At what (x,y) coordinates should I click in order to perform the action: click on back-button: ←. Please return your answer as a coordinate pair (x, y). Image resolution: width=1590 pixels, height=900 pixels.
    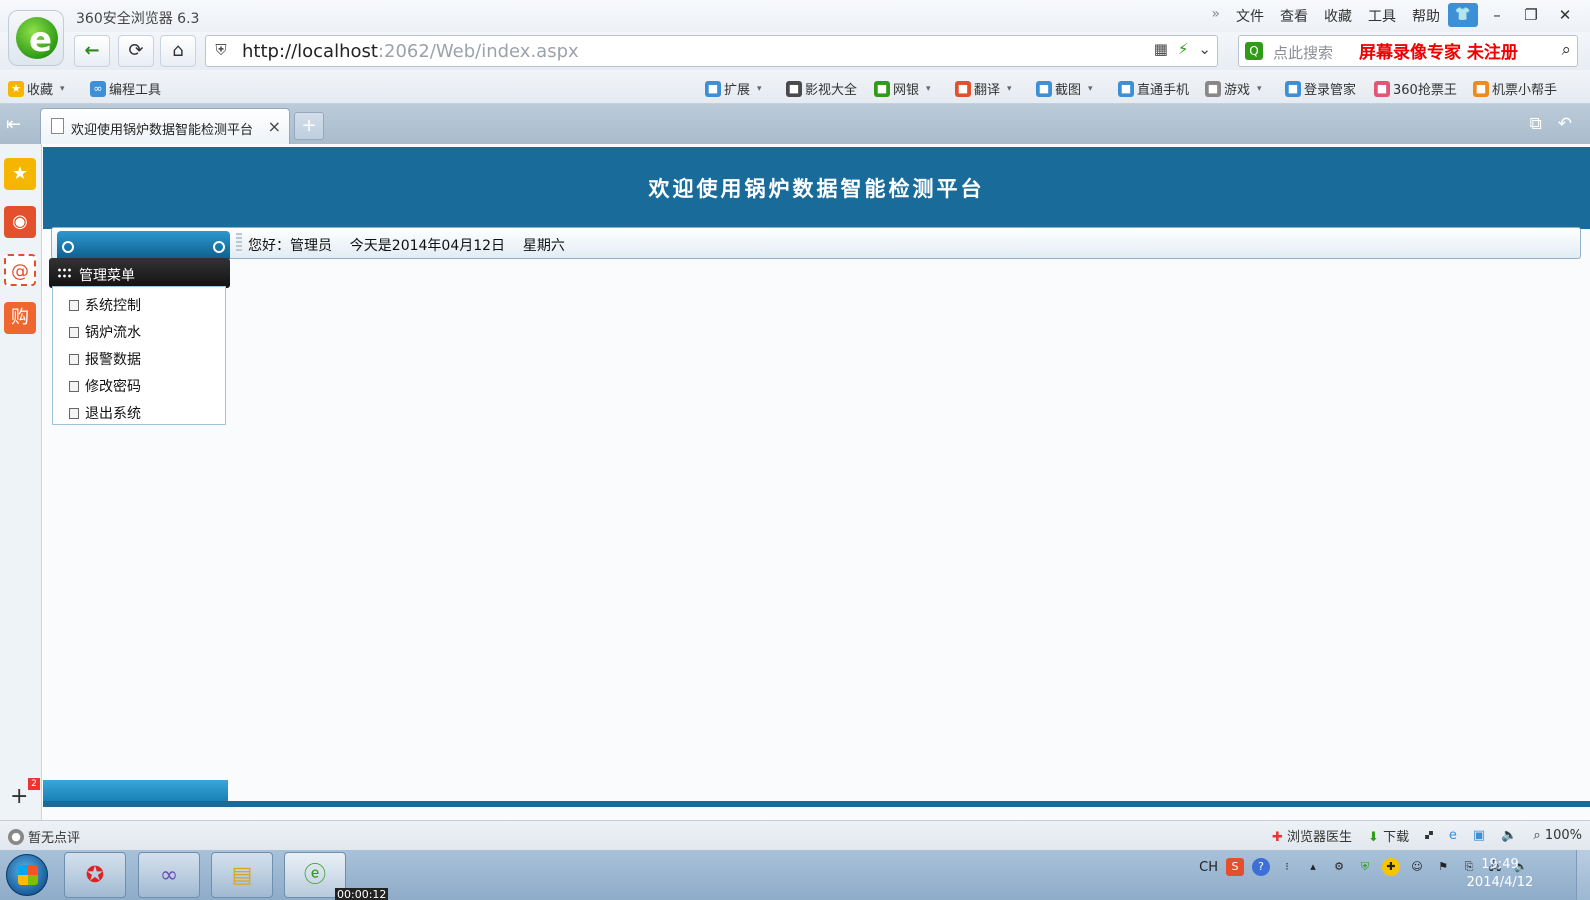
    Looking at the image, I should click on (92, 51).